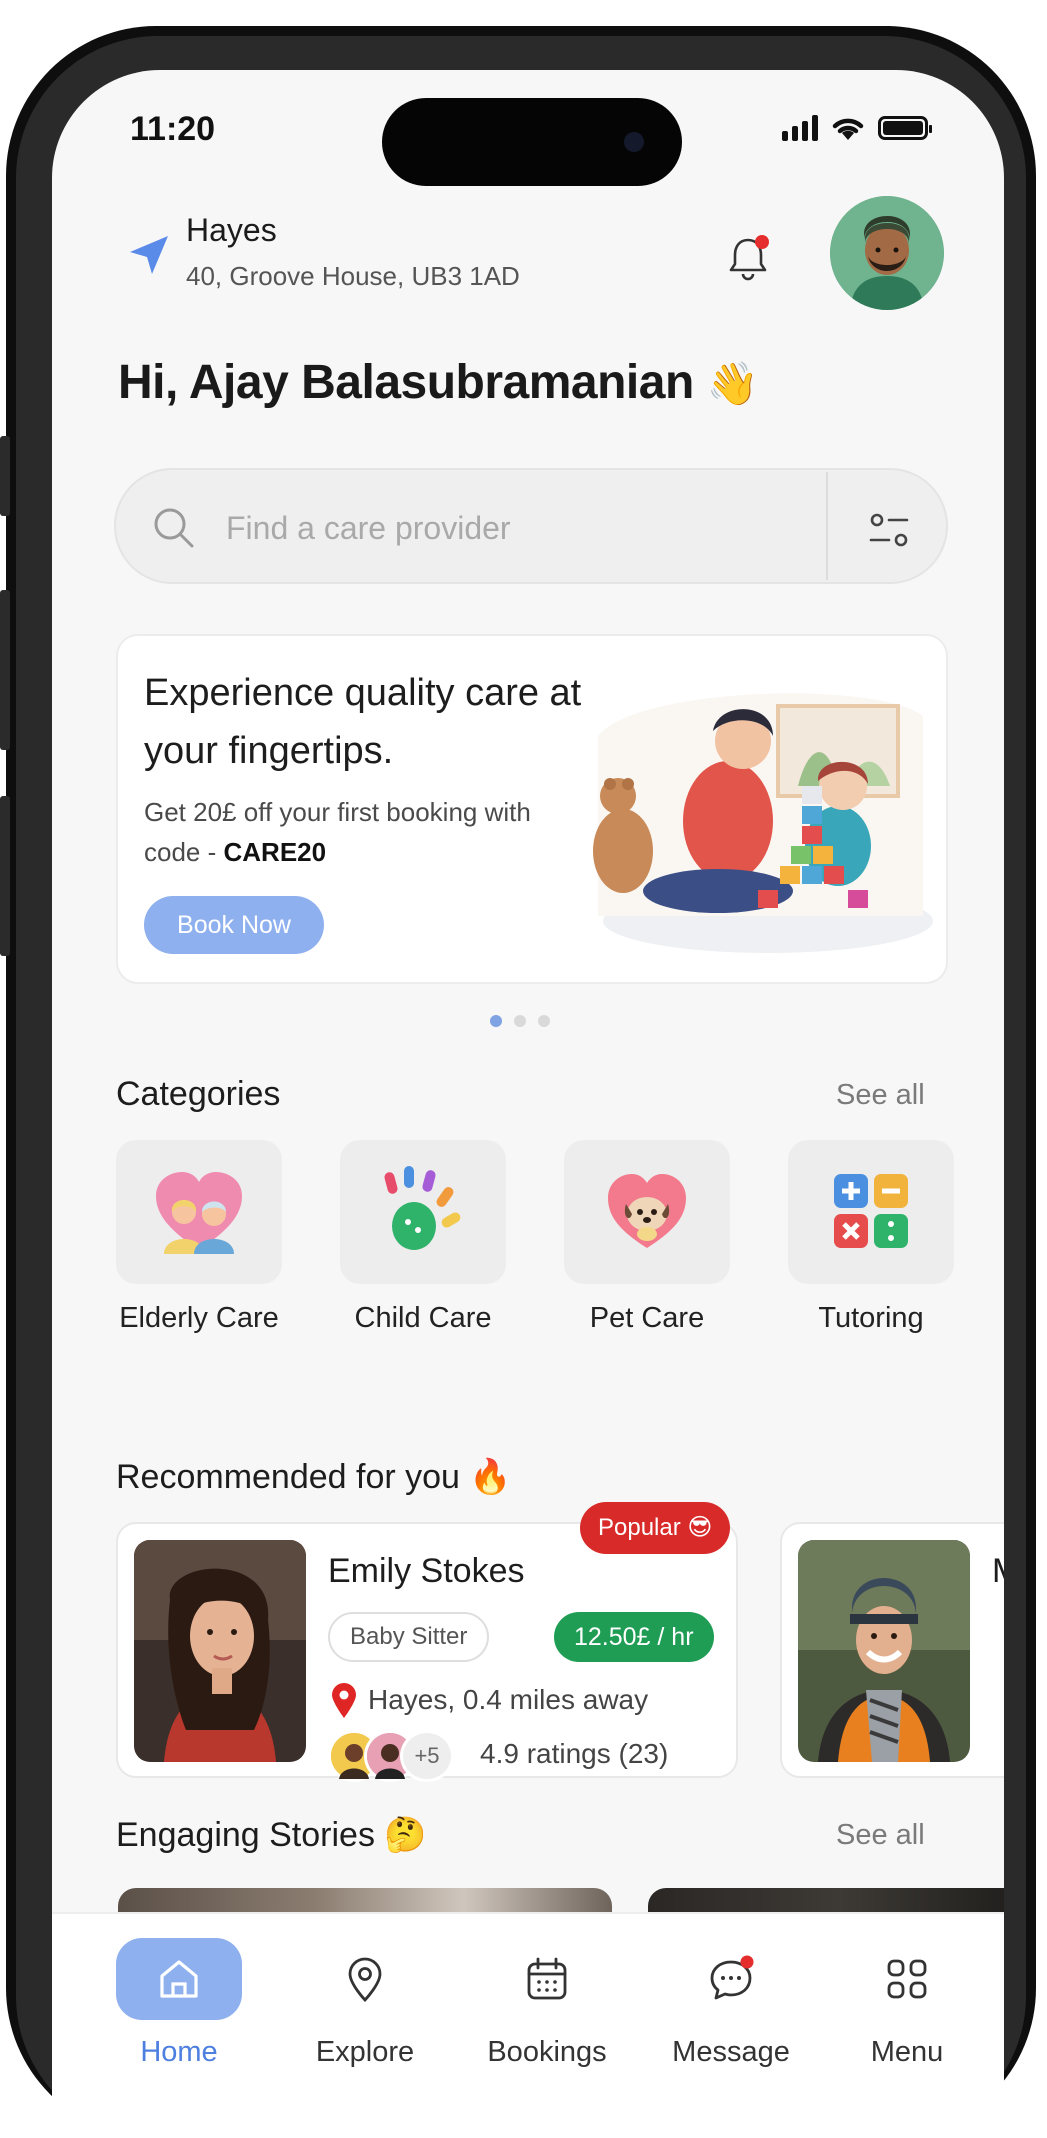 The height and width of the screenshot is (2138, 1047). What do you see at coordinates (288, 1477) in the screenshot?
I see `recommended-title-text: Recommended for you` at bounding box center [288, 1477].